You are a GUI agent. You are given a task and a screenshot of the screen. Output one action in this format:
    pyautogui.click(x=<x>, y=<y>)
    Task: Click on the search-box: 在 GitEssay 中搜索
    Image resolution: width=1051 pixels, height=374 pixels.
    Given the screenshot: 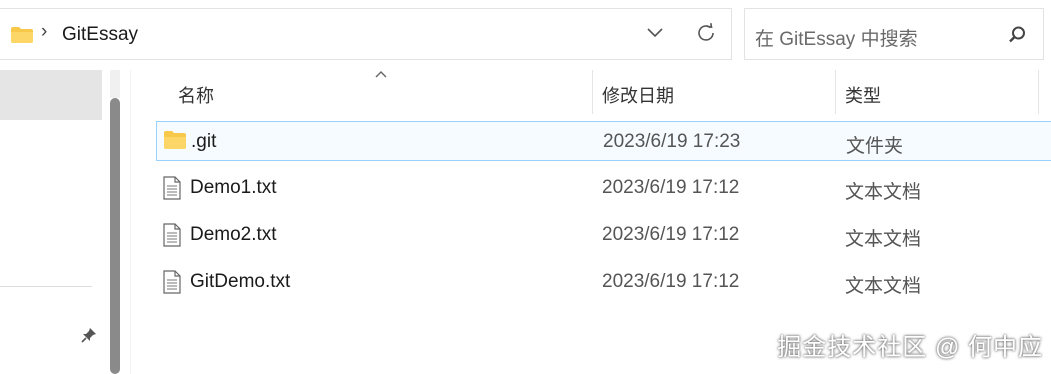 What is the action you would take?
    pyautogui.click(x=894, y=34)
    